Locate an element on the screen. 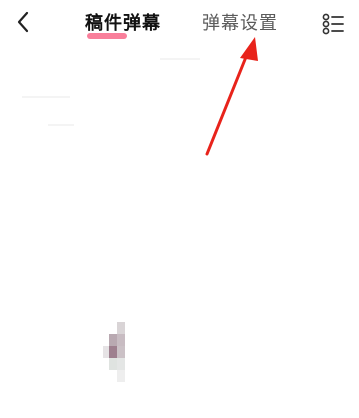 Image resolution: width=359 pixels, height=418 pixels. menu-button is located at coordinates (333, 24).